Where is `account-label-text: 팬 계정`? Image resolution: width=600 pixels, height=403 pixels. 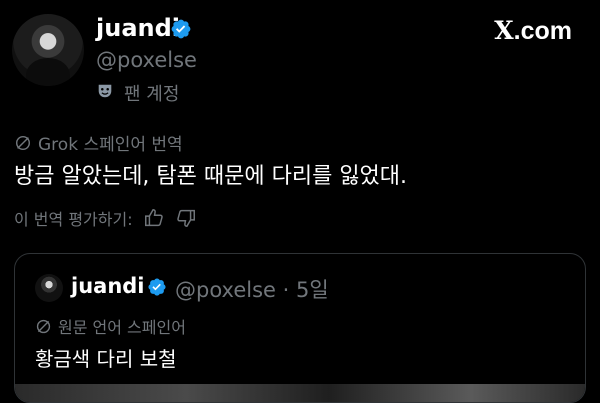 account-label-text: 팬 계정 is located at coordinates (152, 94).